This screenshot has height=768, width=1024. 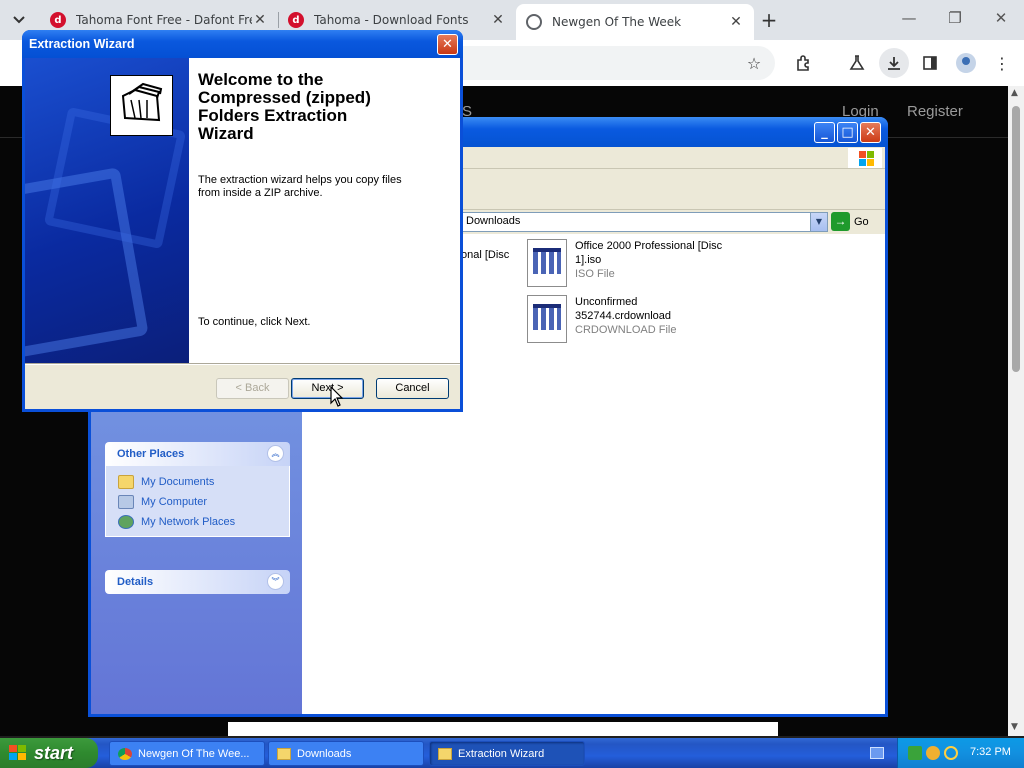 I want to click on taskbar-item-label: Extraction Wizard, so click(x=501, y=753).